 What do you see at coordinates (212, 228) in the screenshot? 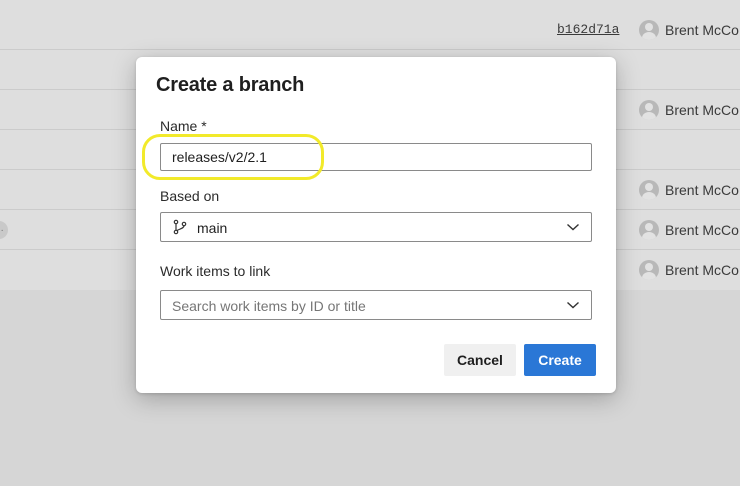
I see `based-on-value: main` at bounding box center [212, 228].